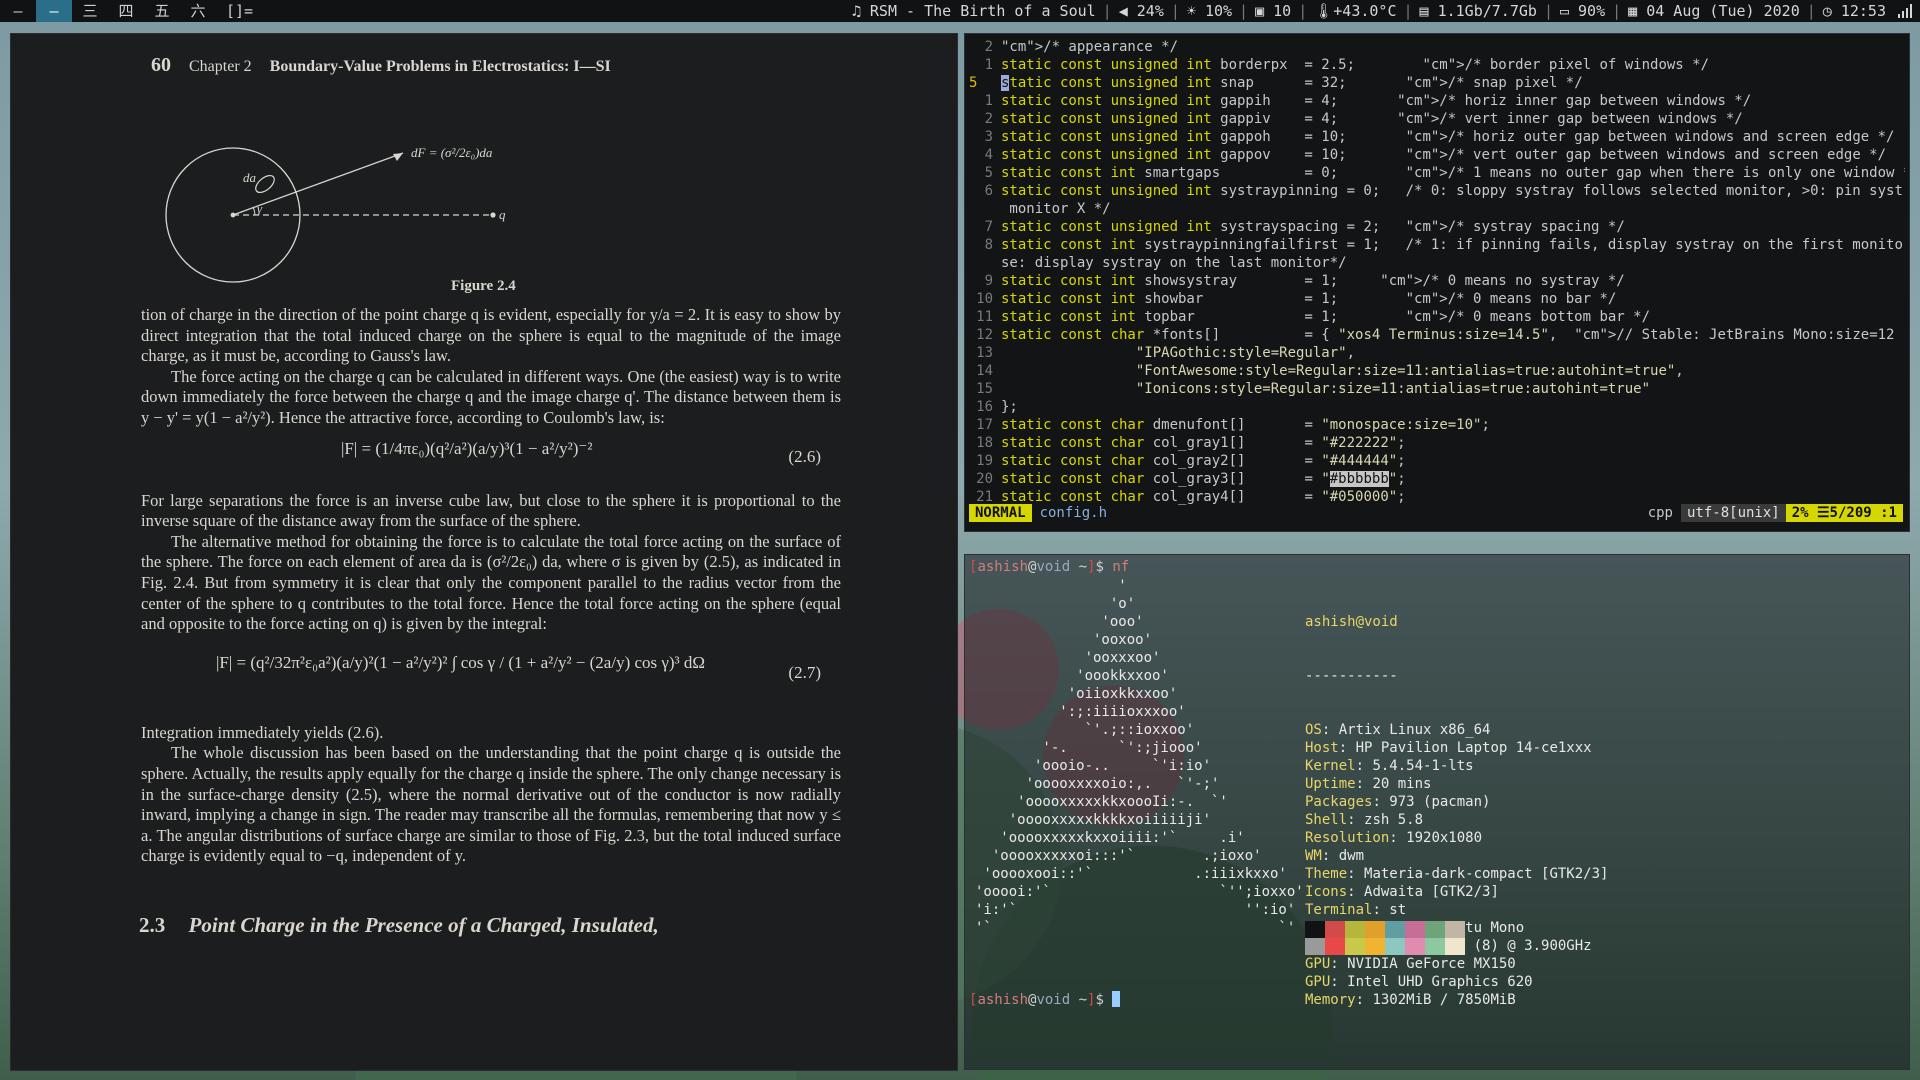  What do you see at coordinates (1049, 567) in the screenshot?
I see `prompt-line: [ashish@void ~]$ nf` at bounding box center [1049, 567].